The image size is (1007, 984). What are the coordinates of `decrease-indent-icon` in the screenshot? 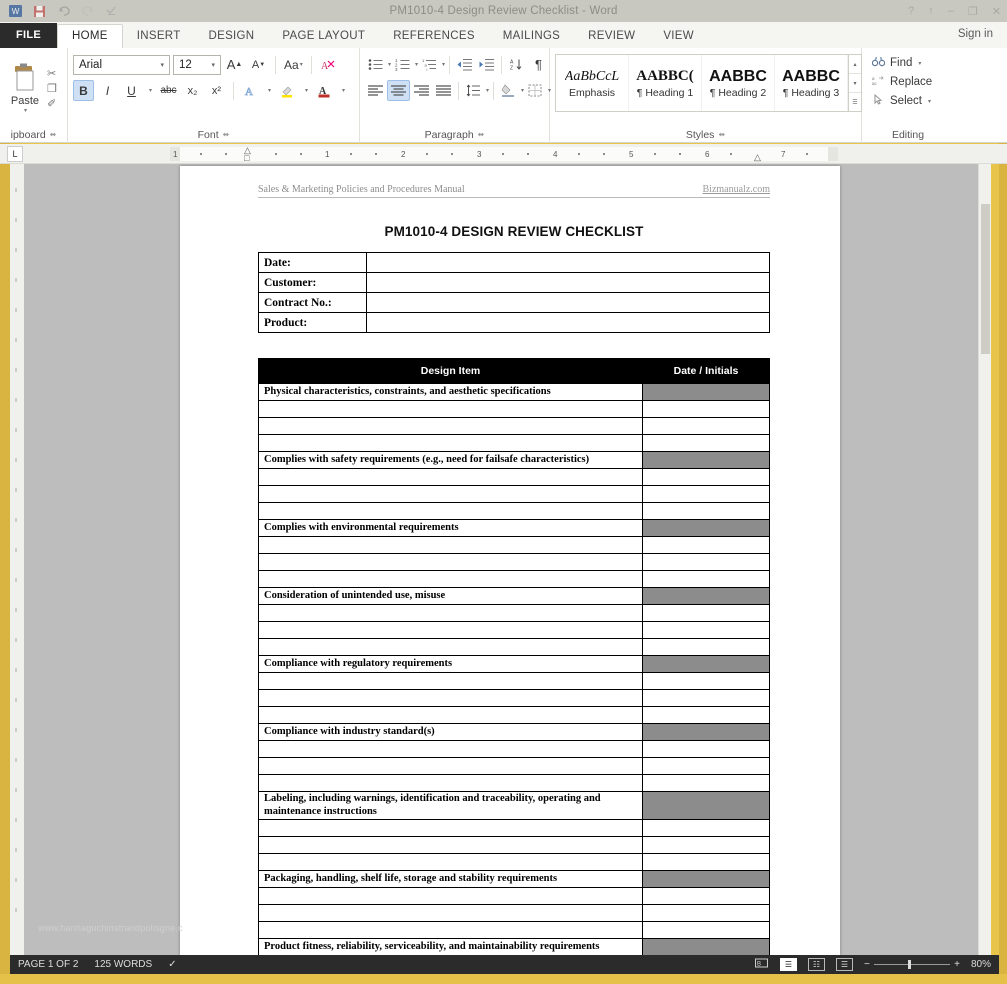 It's located at (464, 64).